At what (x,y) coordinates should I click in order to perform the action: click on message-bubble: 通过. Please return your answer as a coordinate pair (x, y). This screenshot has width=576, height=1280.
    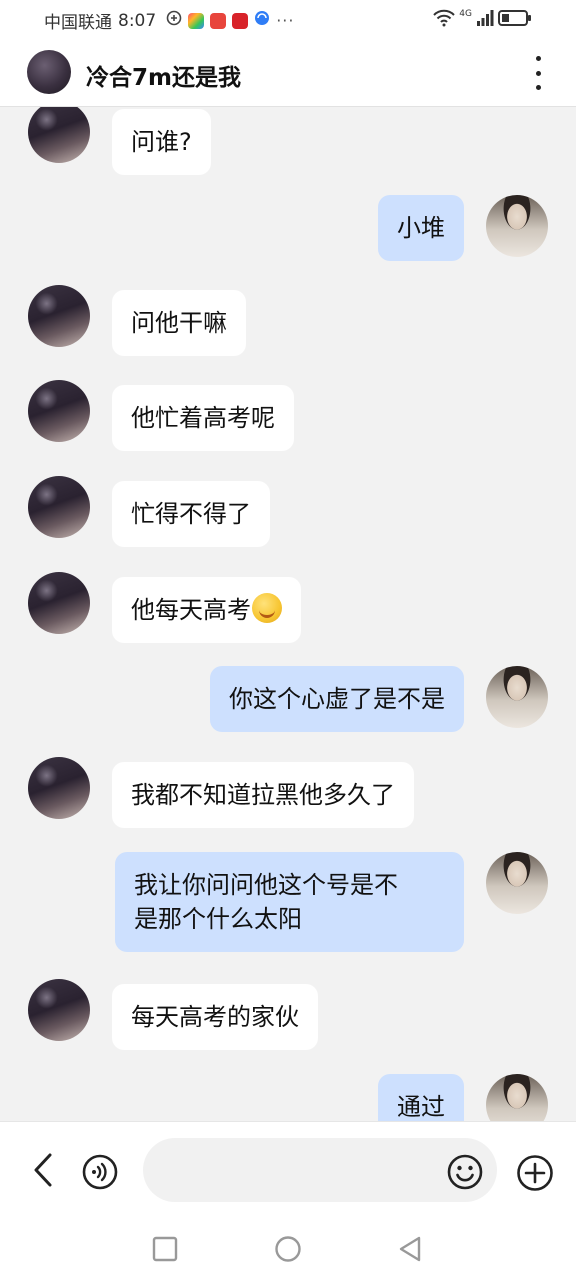
    Looking at the image, I should click on (421, 1097).